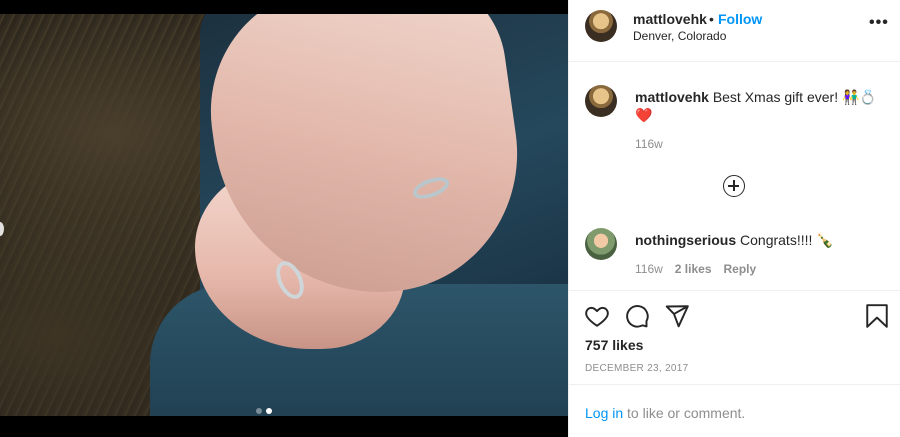  What do you see at coordinates (269, 411) in the screenshot?
I see `carousel-dot-active` at bounding box center [269, 411].